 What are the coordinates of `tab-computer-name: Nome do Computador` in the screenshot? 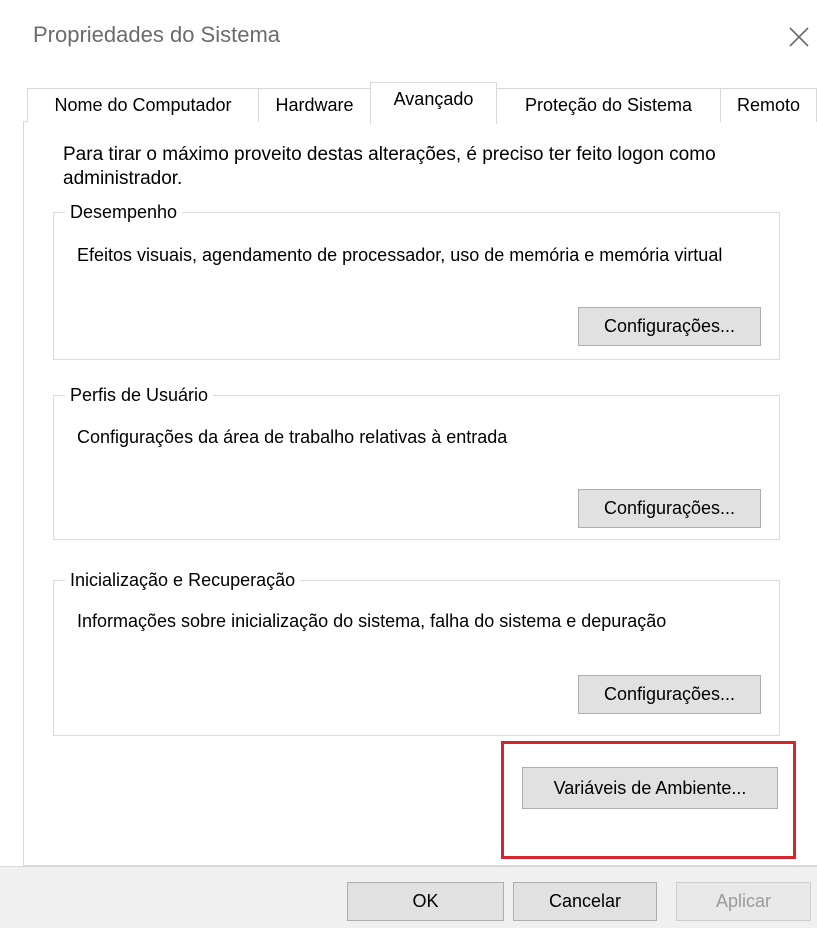 It's located at (143, 105).